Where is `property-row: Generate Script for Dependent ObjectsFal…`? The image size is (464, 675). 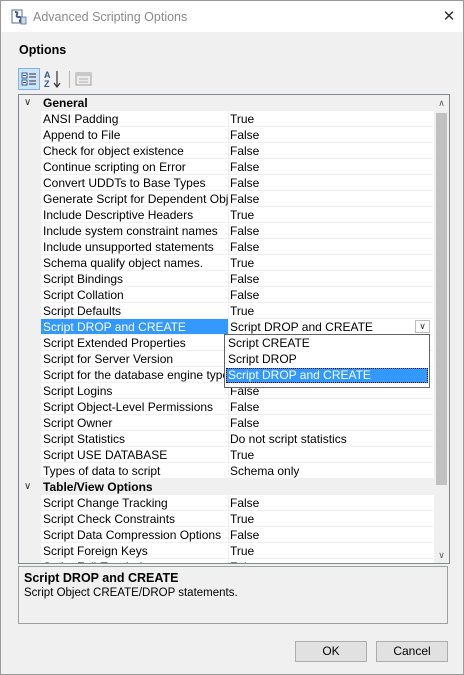 property-row: Generate Script for Dependent ObjectsFal… is located at coordinates (226, 199).